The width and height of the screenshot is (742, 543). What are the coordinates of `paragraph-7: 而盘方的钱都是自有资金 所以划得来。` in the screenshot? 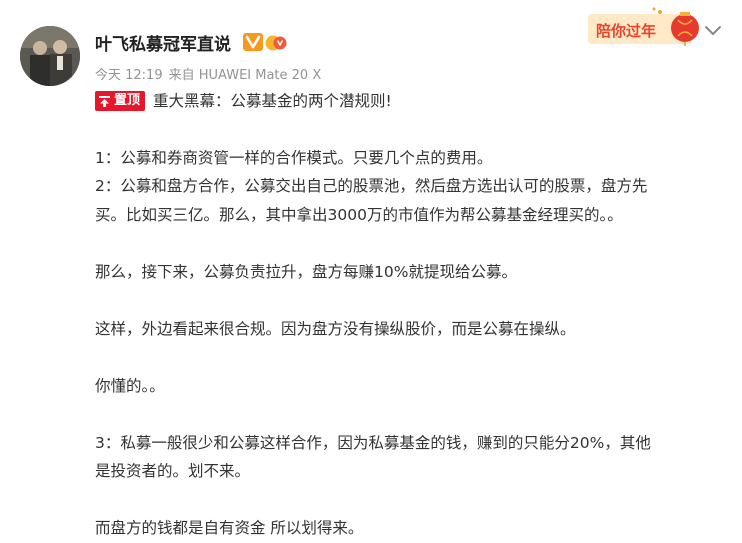 It's located at (229, 528).